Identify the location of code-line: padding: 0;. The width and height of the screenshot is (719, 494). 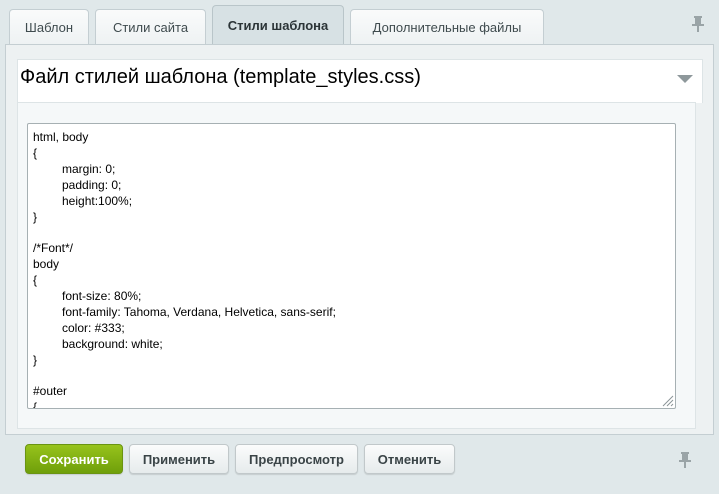
(92, 185).